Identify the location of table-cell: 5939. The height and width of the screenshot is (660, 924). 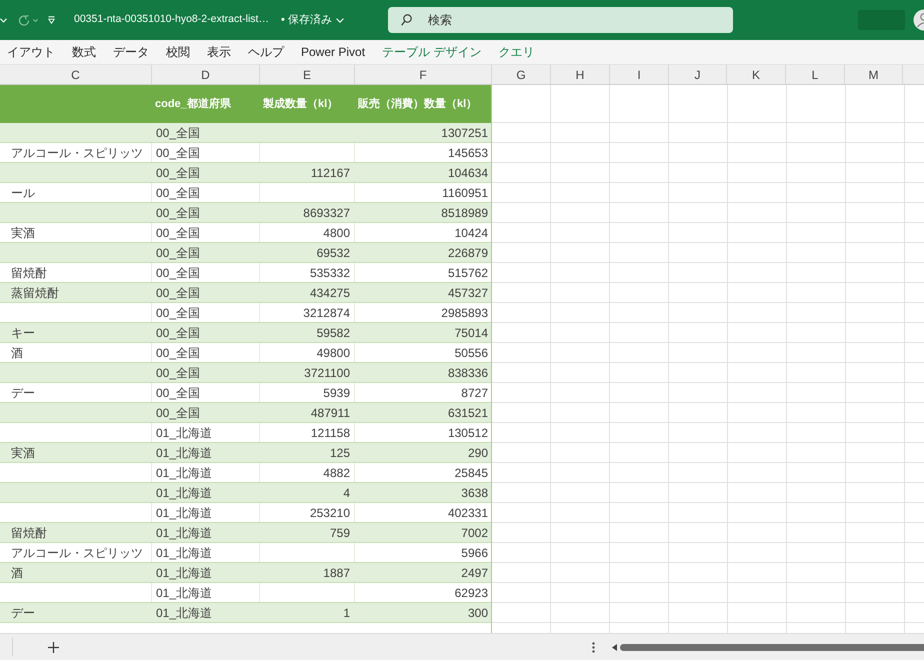
(307, 392).